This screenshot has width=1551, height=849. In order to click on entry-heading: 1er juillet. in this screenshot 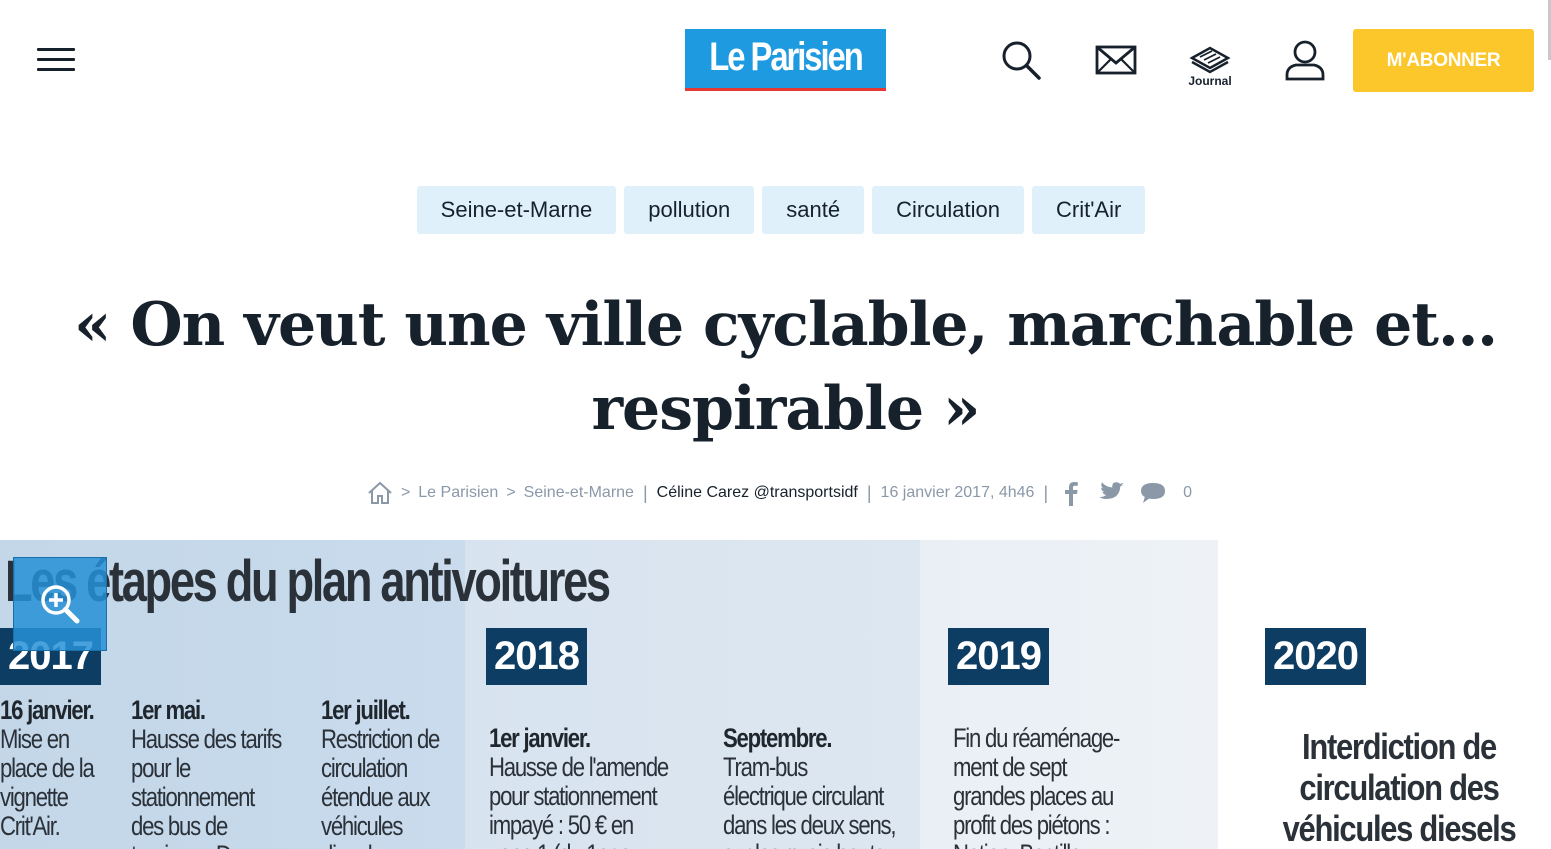, I will do `click(366, 710)`.